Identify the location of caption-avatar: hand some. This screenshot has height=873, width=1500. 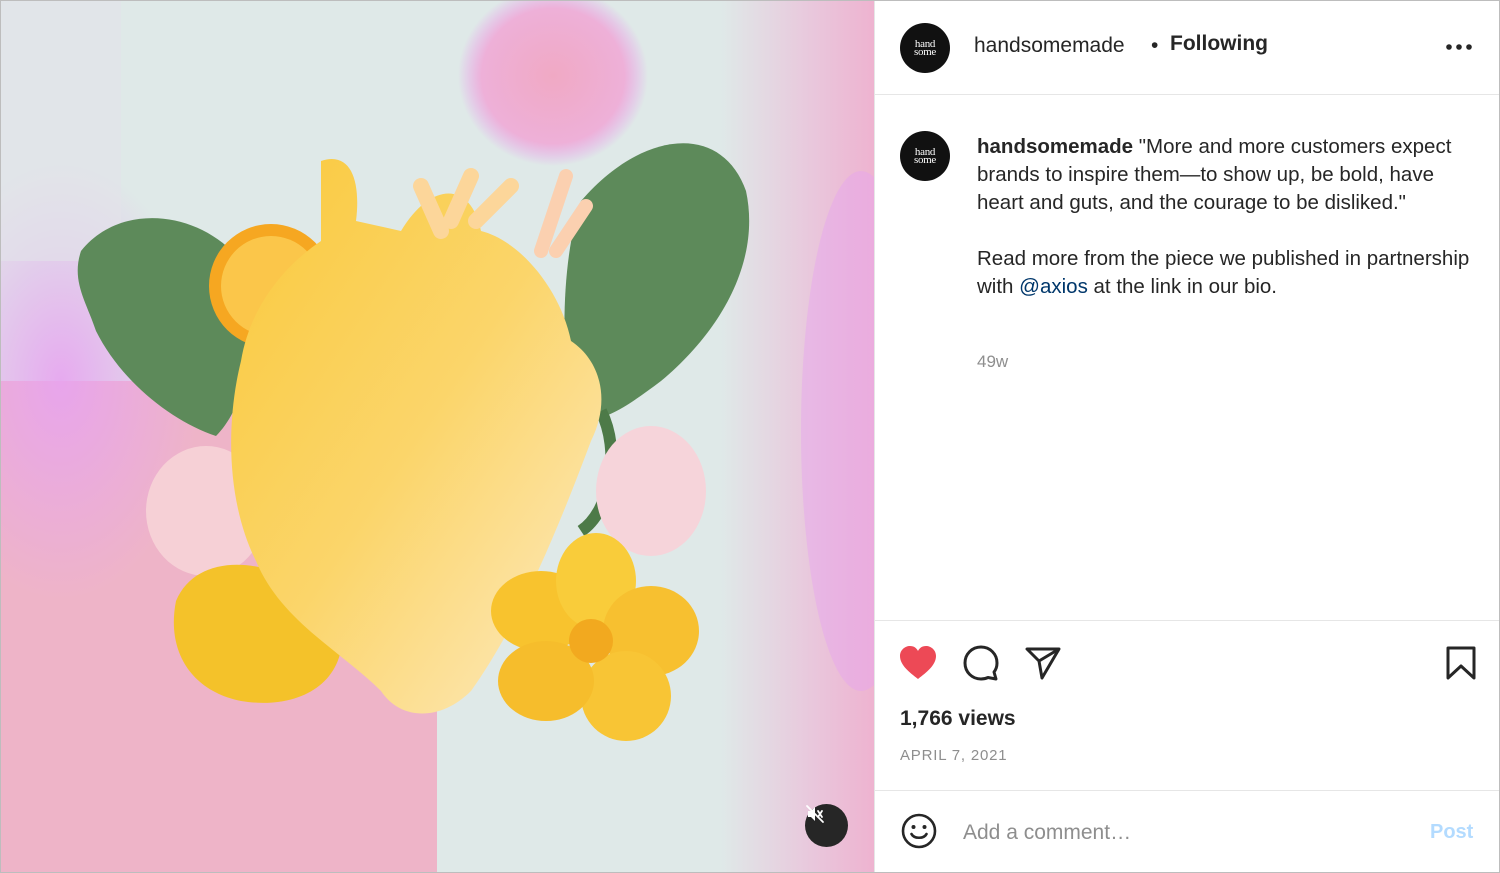
(925, 156).